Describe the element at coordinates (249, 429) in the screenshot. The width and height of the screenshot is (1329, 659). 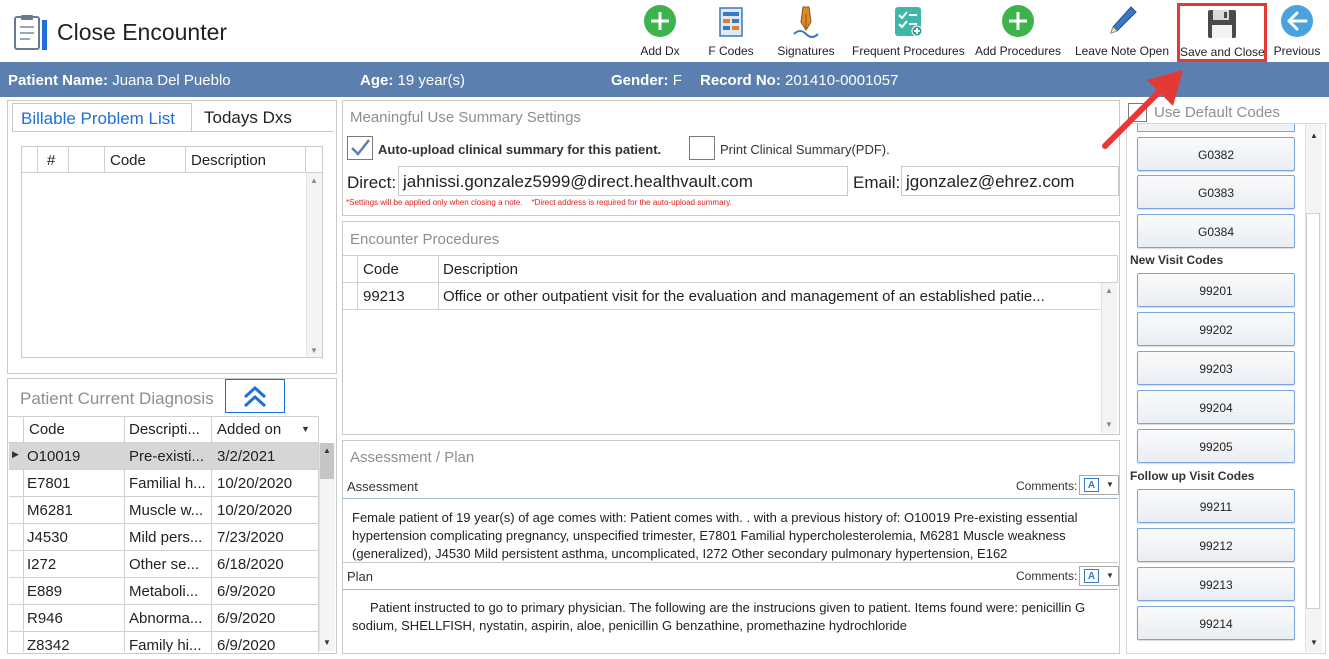
I see `col-added-on-header: Added on` at that location.